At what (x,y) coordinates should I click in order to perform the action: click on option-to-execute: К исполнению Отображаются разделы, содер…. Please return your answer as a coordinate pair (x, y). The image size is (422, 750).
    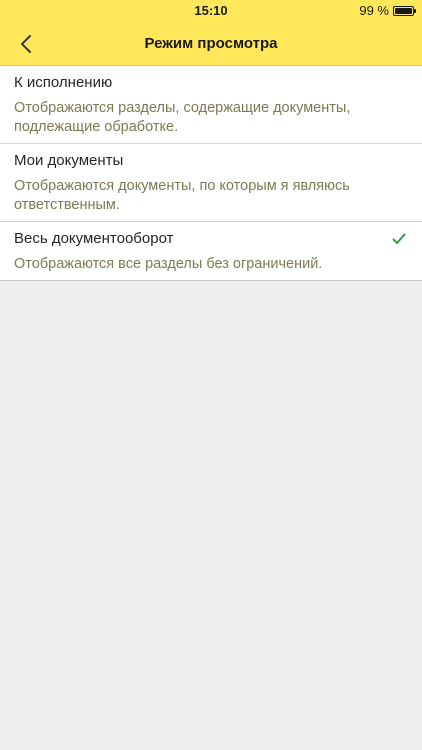
    Looking at the image, I should click on (211, 104).